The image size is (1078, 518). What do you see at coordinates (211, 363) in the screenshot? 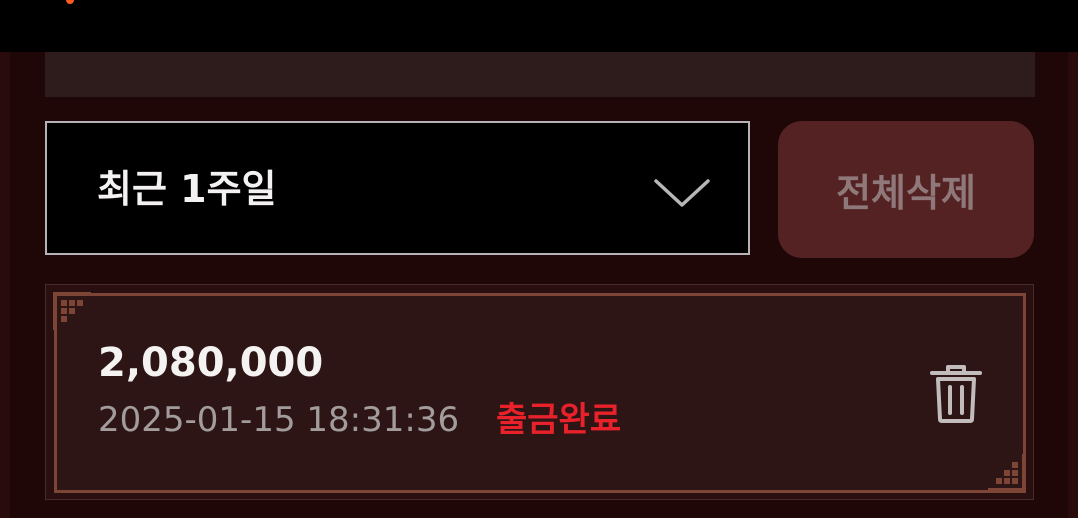
I see `transaction-amount: 2,080,000` at bounding box center [211, 363].